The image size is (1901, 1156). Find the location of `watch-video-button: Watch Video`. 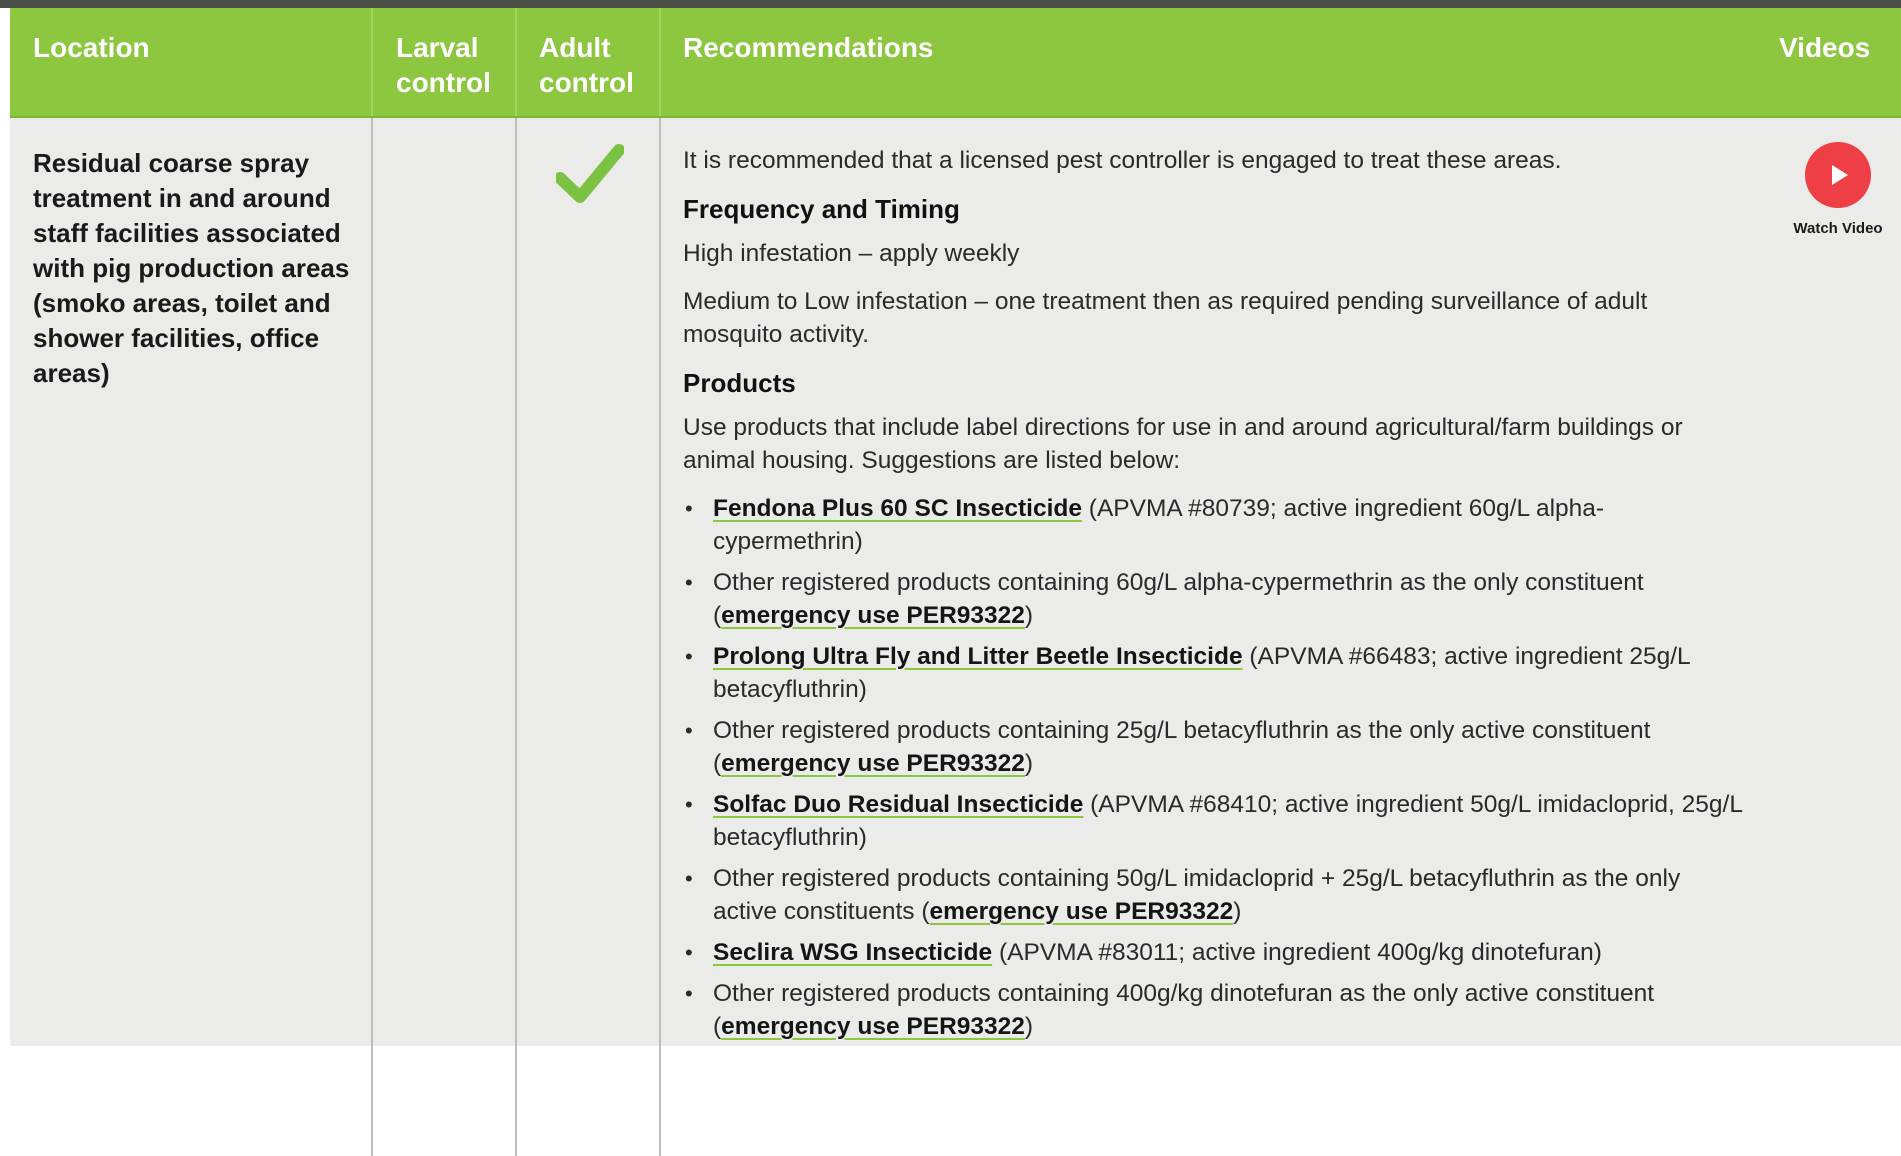

watch-video-button: Watch Video is located at coordinates (1838, 189).